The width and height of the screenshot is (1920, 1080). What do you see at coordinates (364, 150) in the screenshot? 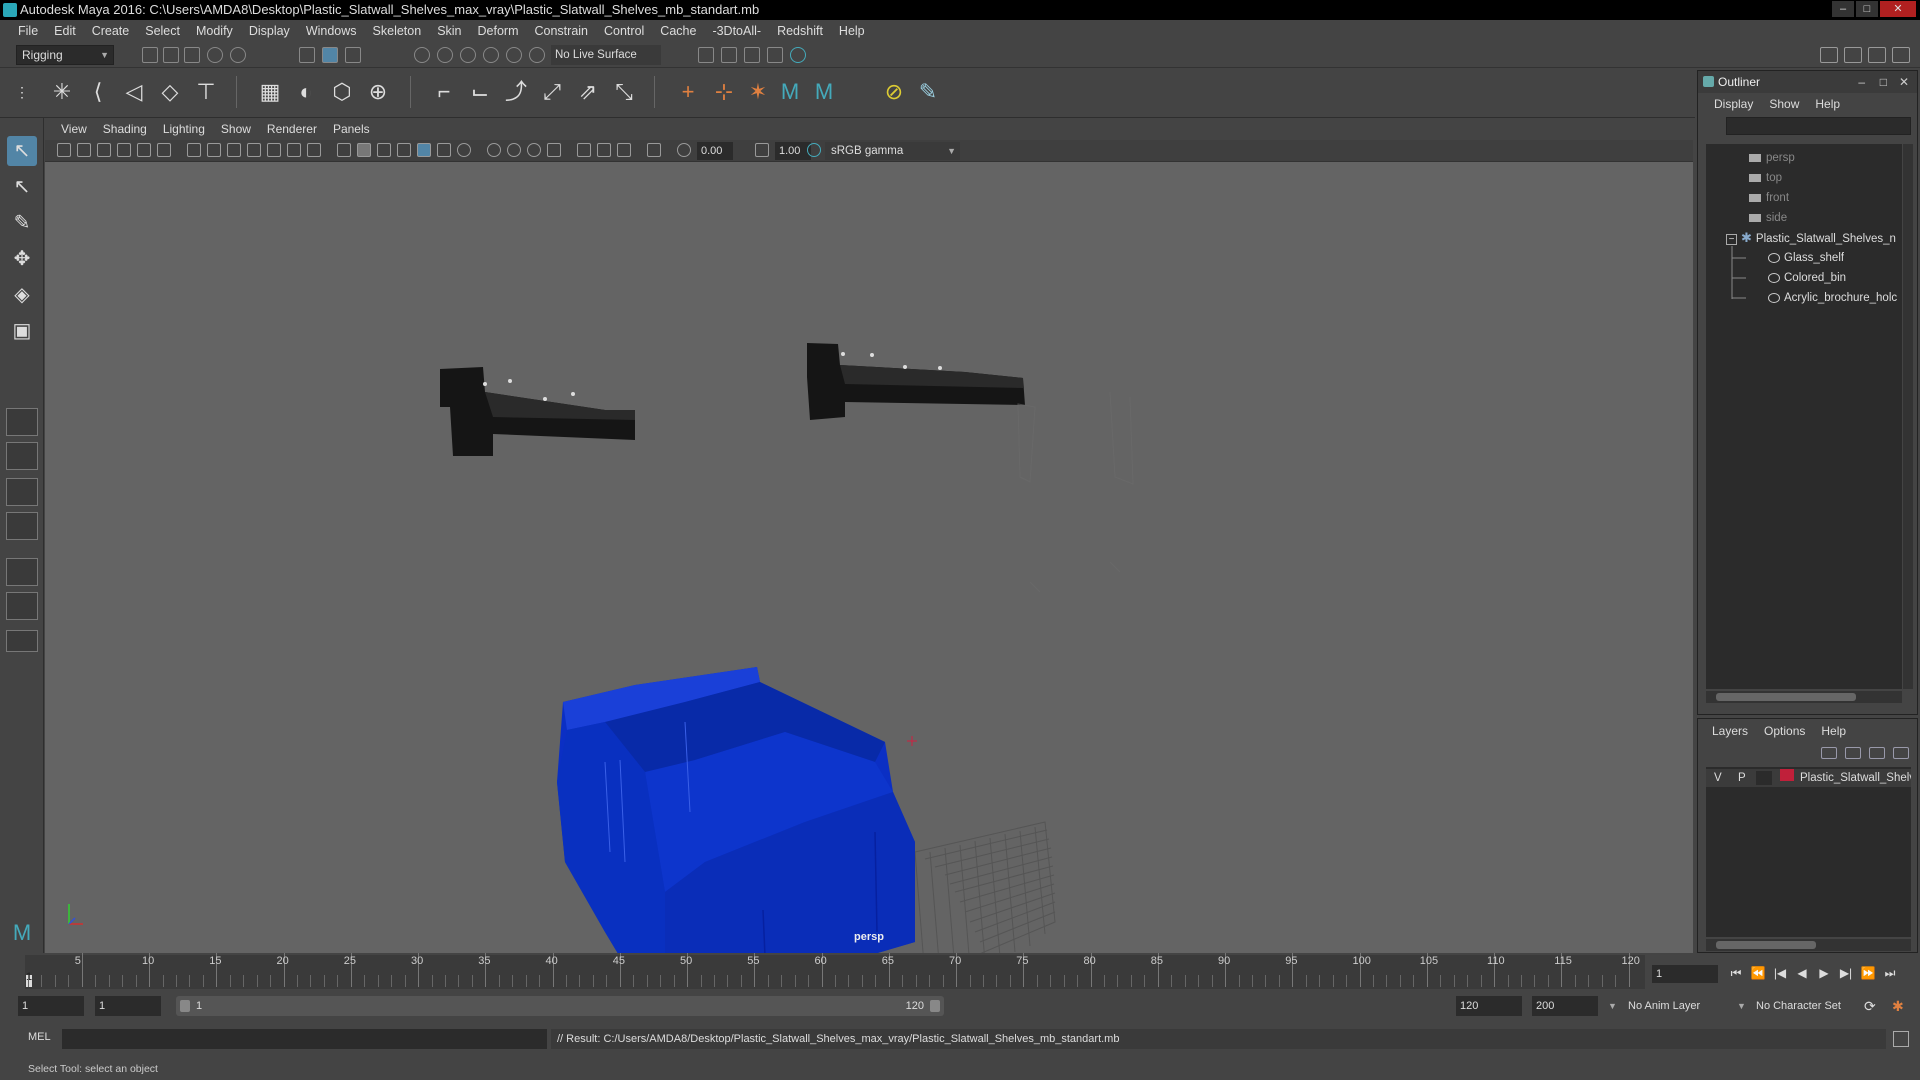
I see `smooth-shade-icon` at bounding box center [364, 150].